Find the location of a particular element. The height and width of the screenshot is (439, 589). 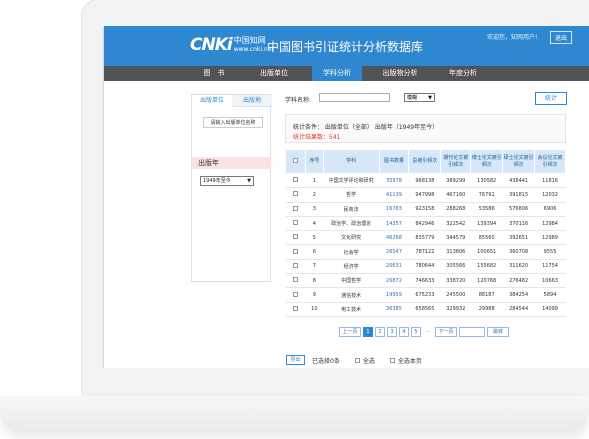

row-phd-citations: 155682 is located at coordinates (486, 267).